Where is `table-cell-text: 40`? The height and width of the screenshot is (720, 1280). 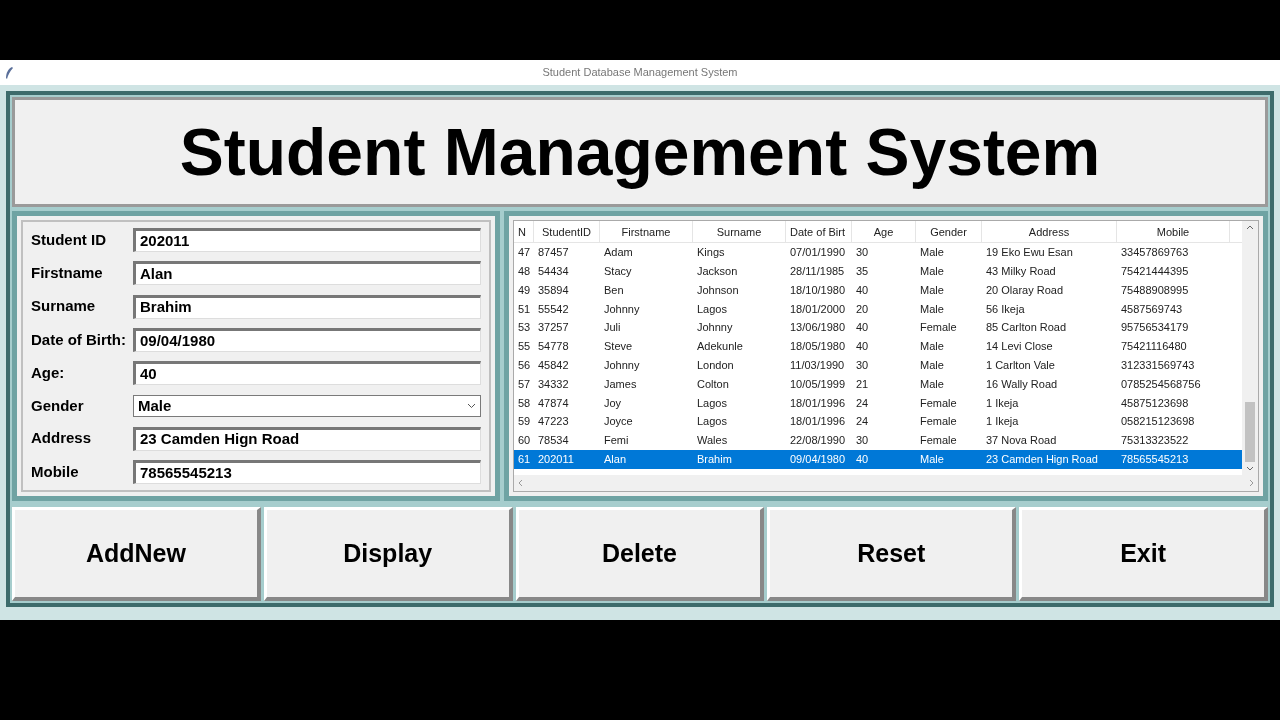 table-cell-text: 40 is located at coordinates (862, 347).